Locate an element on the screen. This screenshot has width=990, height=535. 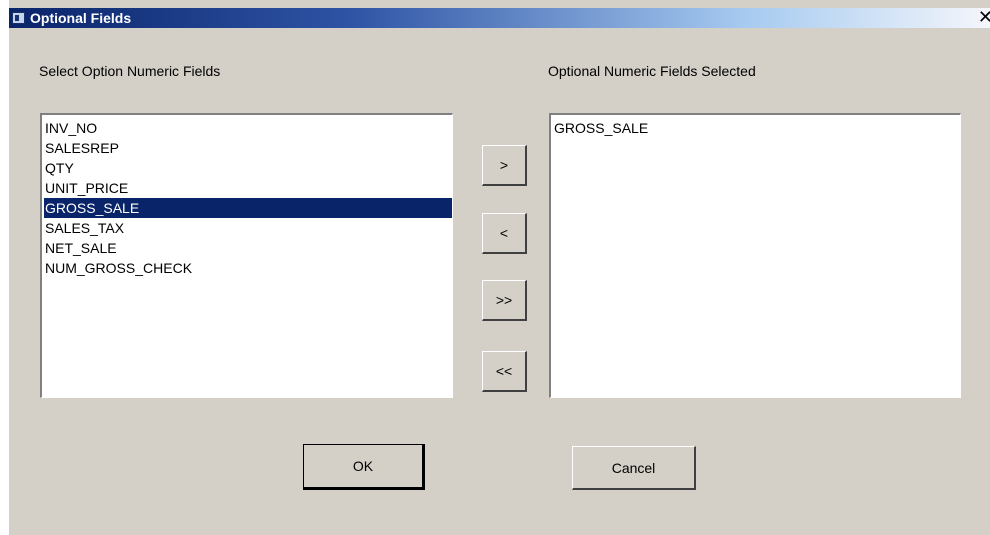
remove-field-button: < is located at coordinates (504, 233).